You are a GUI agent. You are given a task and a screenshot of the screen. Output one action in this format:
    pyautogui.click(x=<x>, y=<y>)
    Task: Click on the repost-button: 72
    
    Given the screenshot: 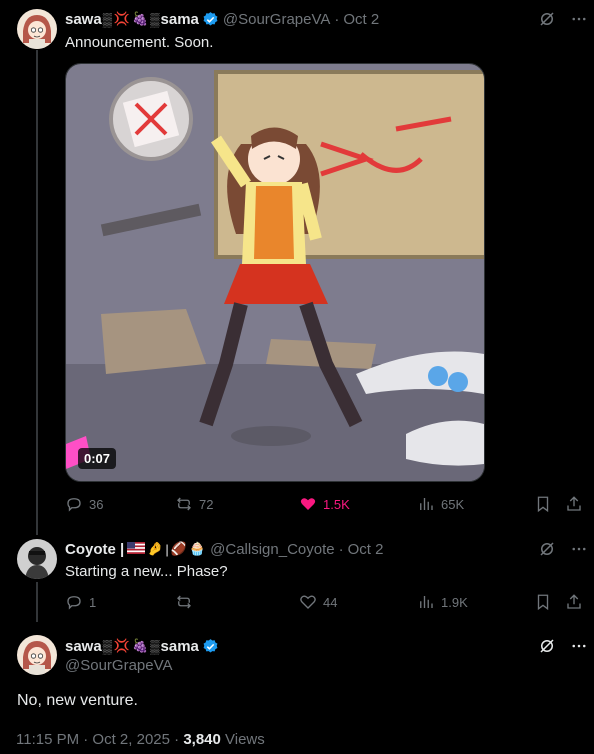 What is the action you would take?
    pyautogui.click(x=194, y=504)
    